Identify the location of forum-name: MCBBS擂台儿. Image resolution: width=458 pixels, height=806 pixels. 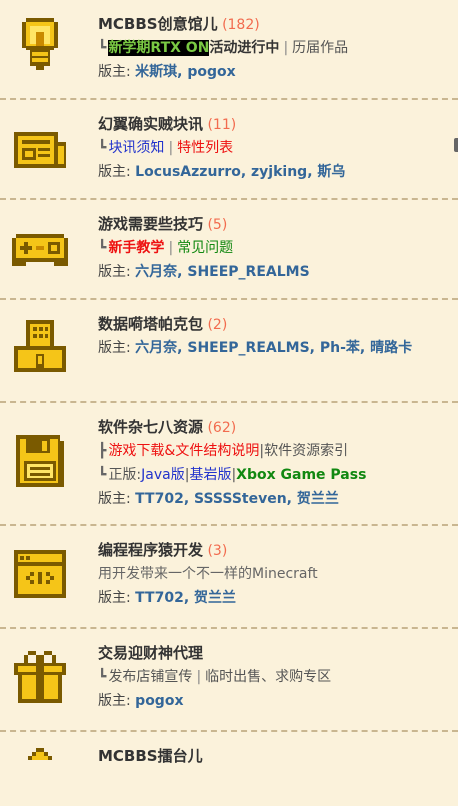
(150, 756).